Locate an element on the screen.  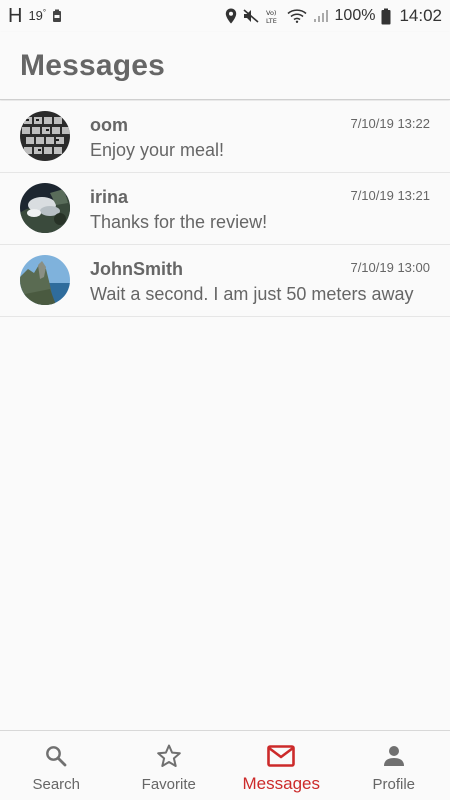
location-icon is located at coordinates (231, 16).